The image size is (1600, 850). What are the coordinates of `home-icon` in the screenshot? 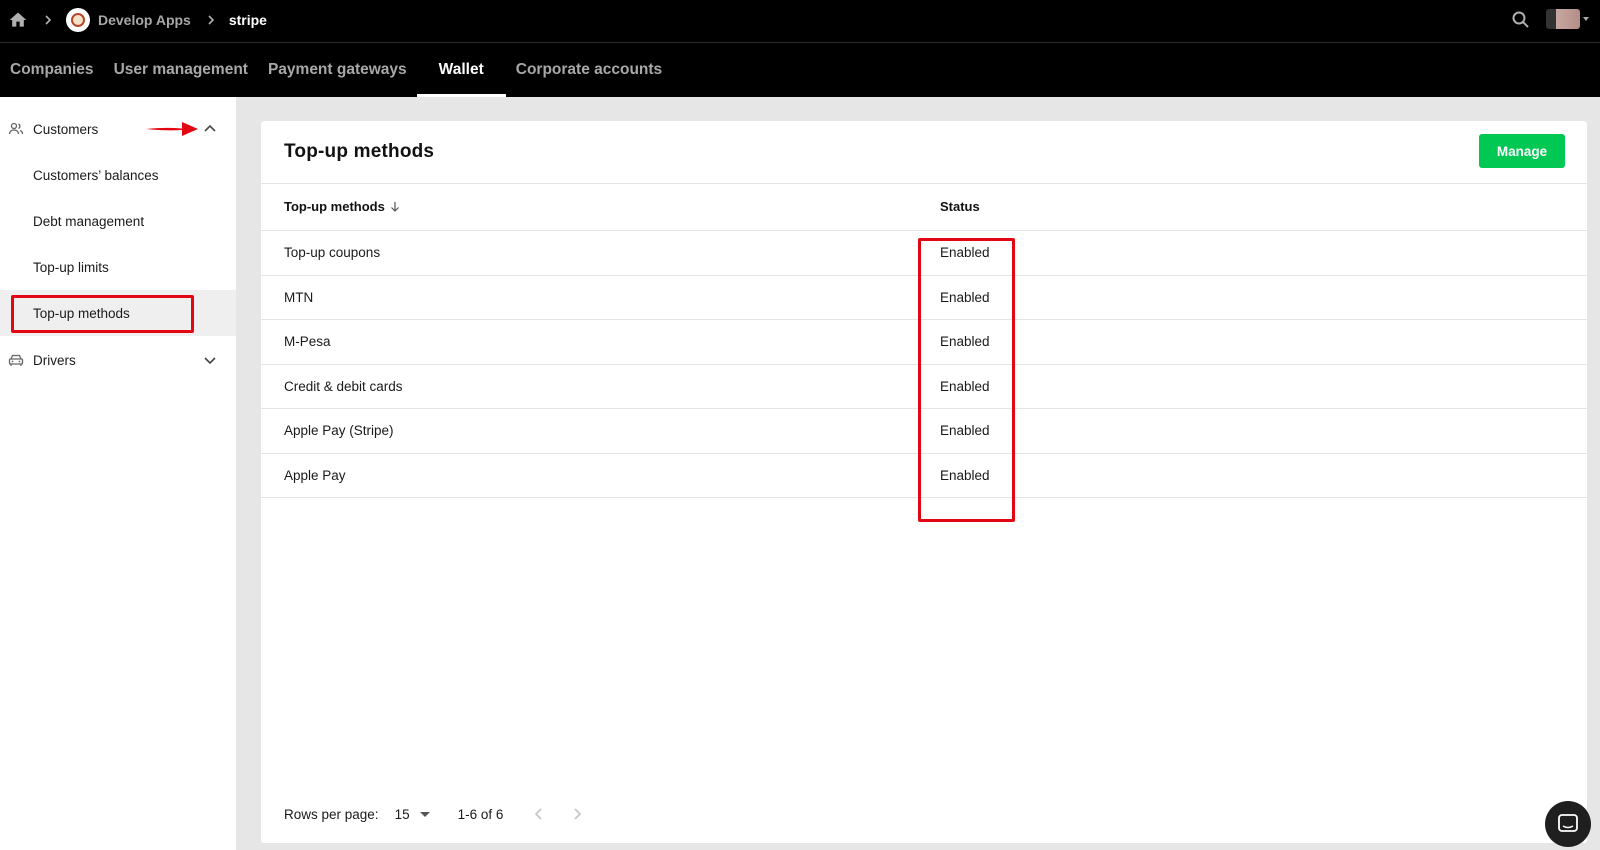 It's located at (18, 20).